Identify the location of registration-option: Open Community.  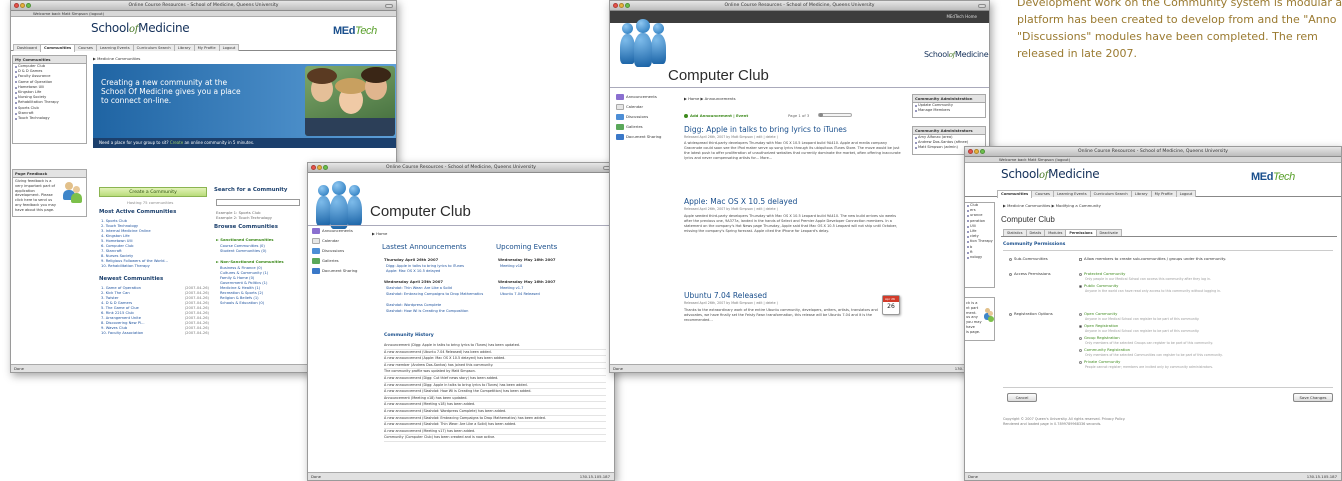
(1098, 313).